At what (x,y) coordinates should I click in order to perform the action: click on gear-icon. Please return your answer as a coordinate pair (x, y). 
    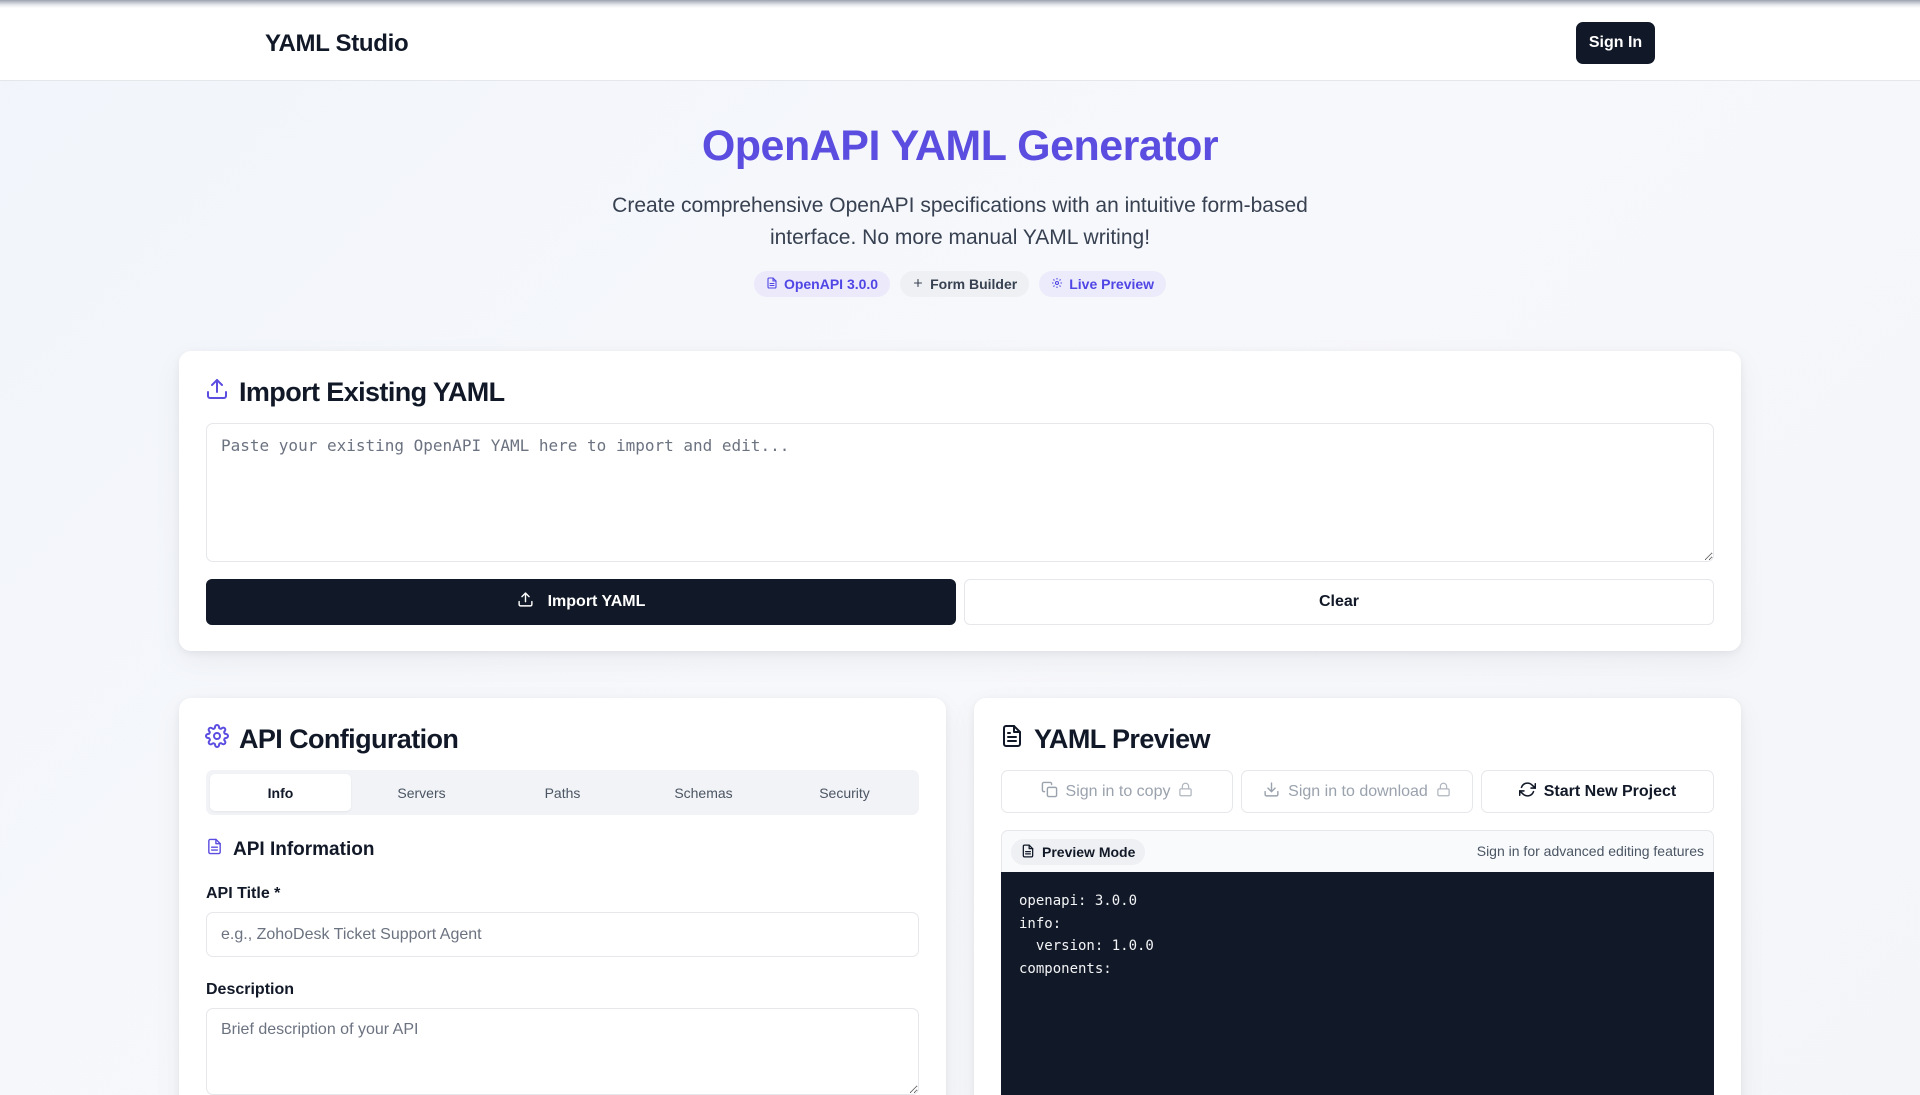
    Looking at the image, I should click on (1057, 284).